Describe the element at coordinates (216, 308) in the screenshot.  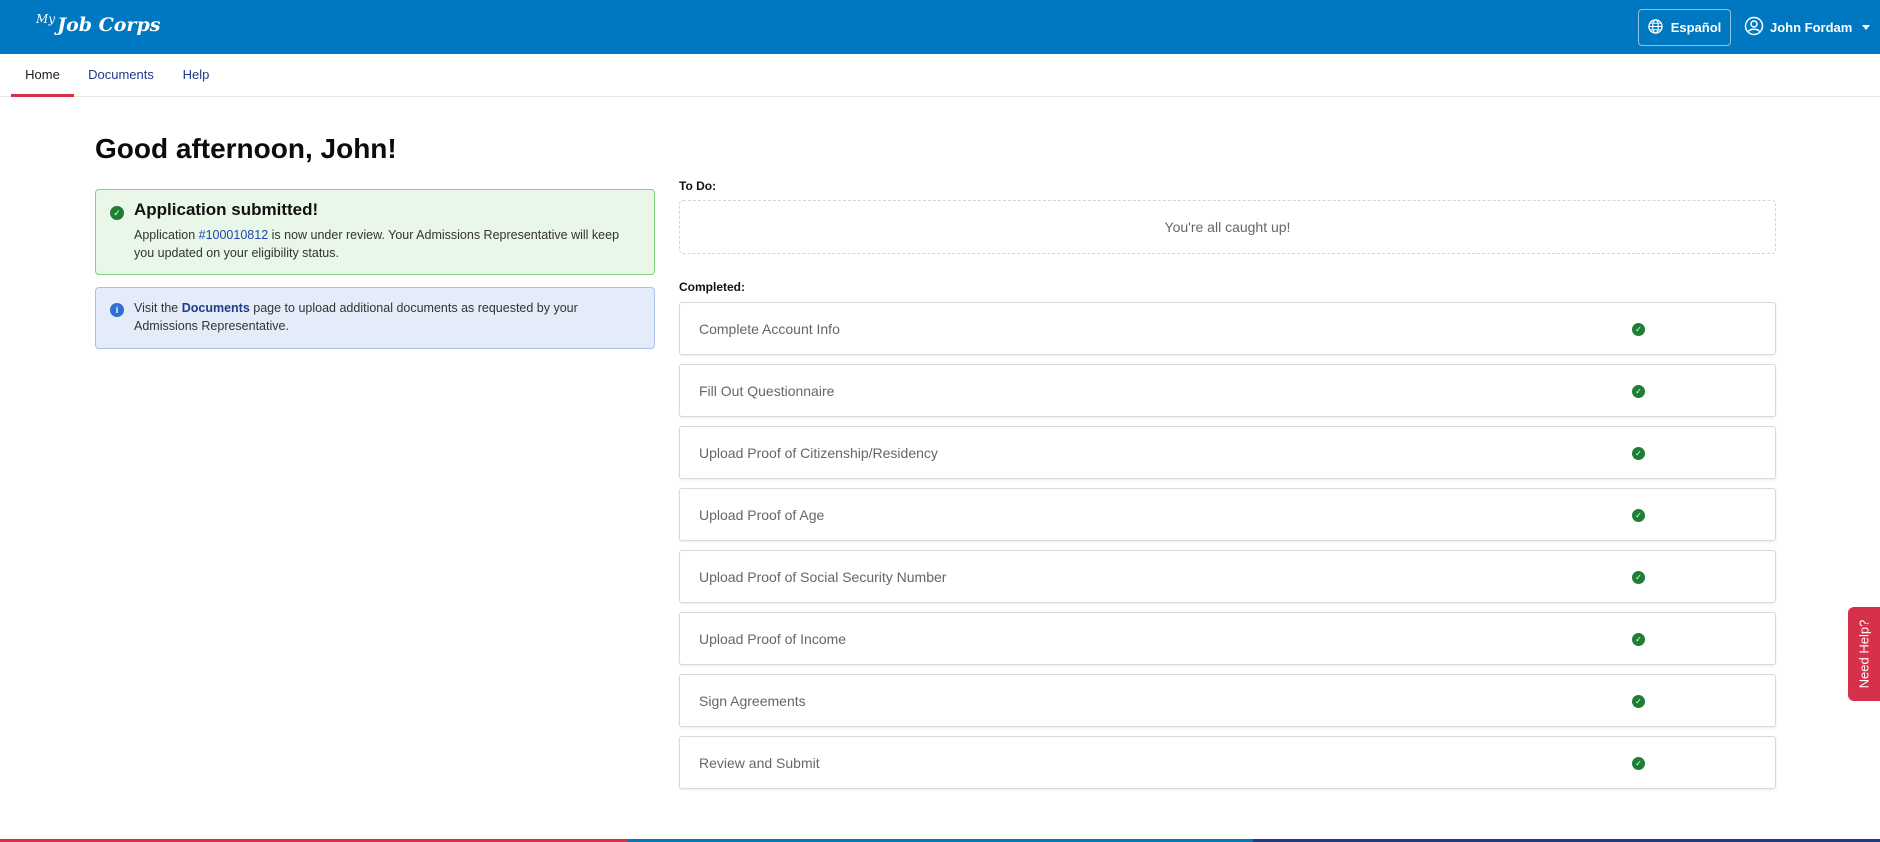
I see `documents-link: Documents` at that location.